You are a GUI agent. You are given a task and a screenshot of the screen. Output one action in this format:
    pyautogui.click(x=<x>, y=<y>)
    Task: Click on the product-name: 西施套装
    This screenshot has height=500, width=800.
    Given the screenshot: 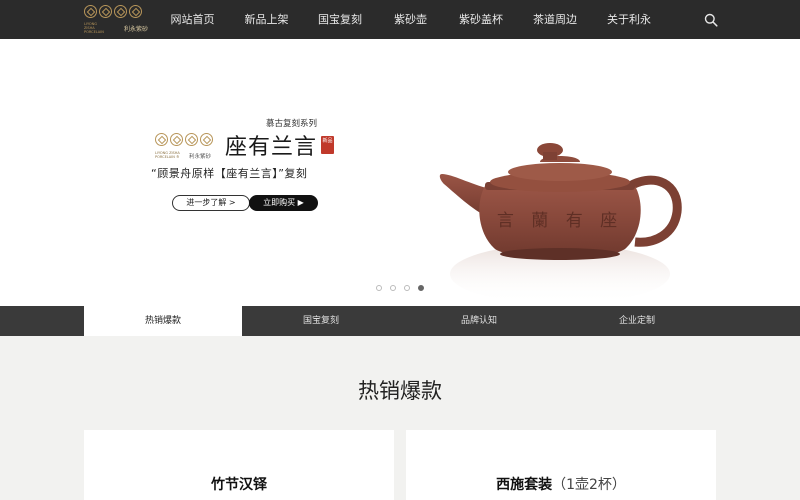 What is the action you would take?
    pyautogui.click(x=524, y=485)
    